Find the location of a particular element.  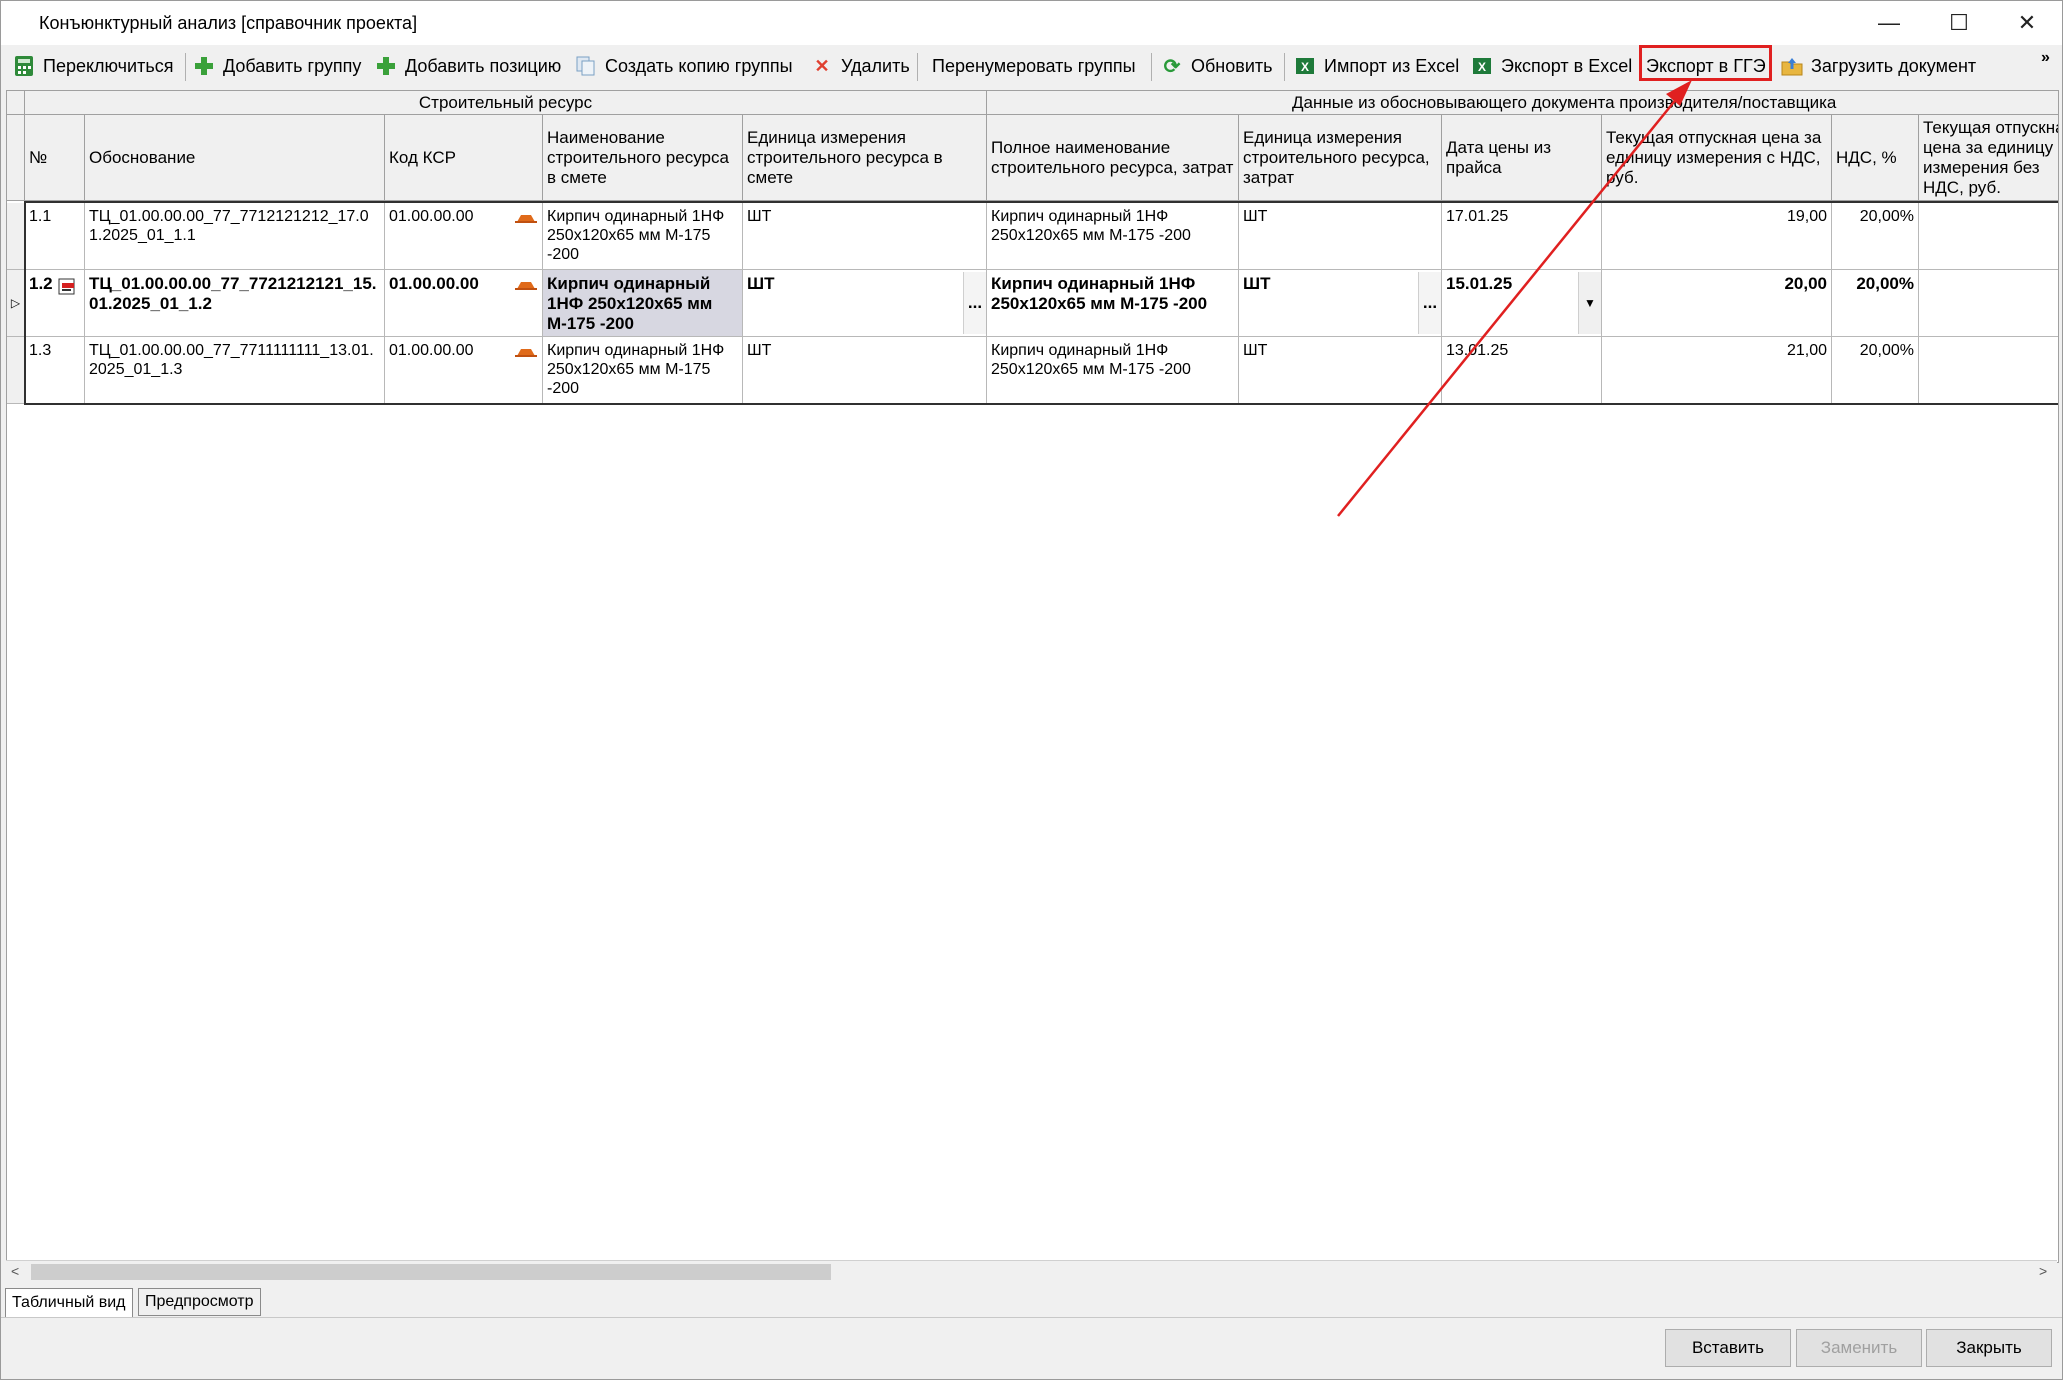

copy-icon is located at coordinates (586, 66).